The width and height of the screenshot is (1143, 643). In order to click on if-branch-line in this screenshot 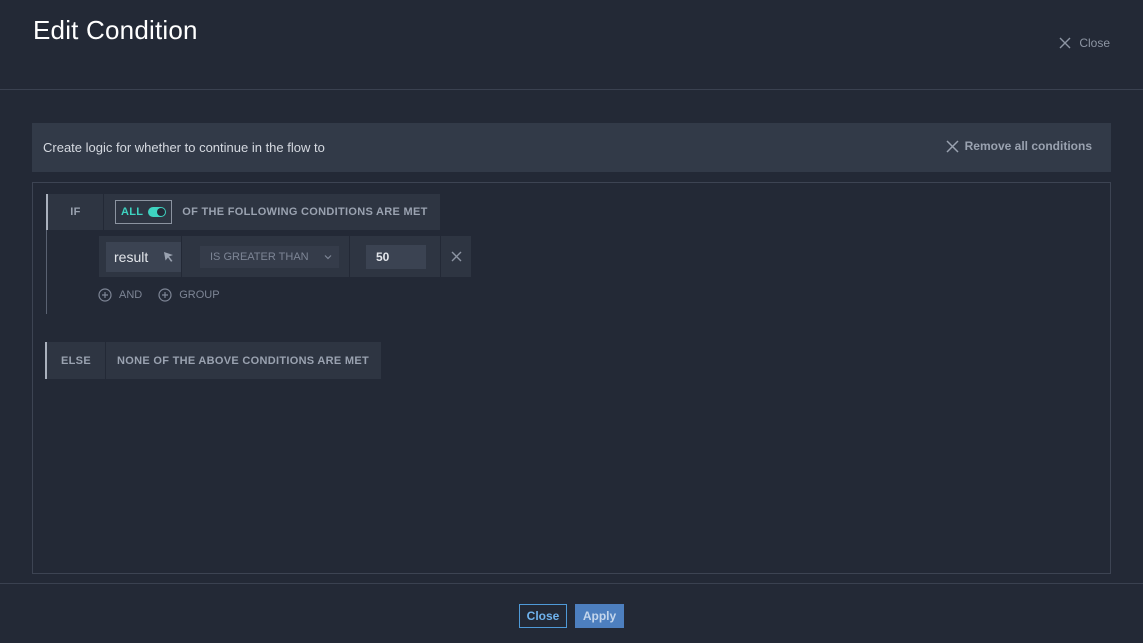, I will do `click(46, 272)`.